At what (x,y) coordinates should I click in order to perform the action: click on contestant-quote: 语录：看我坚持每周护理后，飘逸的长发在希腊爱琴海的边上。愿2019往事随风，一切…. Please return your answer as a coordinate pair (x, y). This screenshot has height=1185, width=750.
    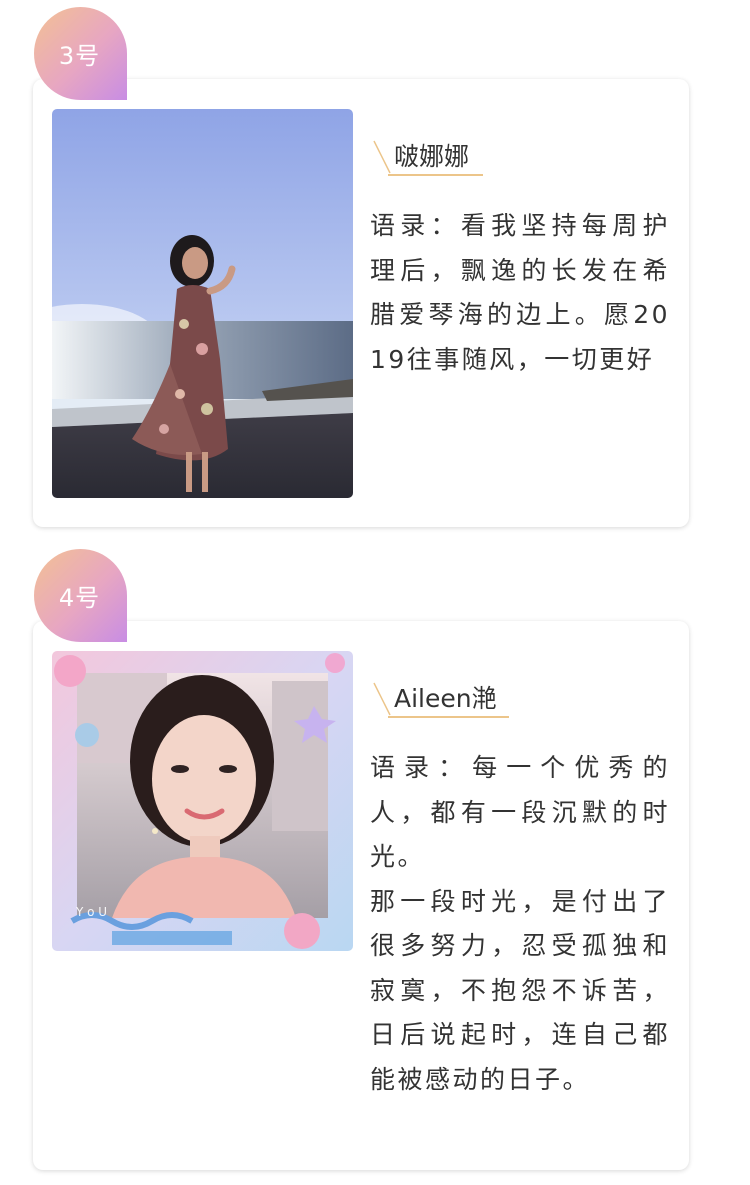
    Looking at the image, I should click on (520, 292).